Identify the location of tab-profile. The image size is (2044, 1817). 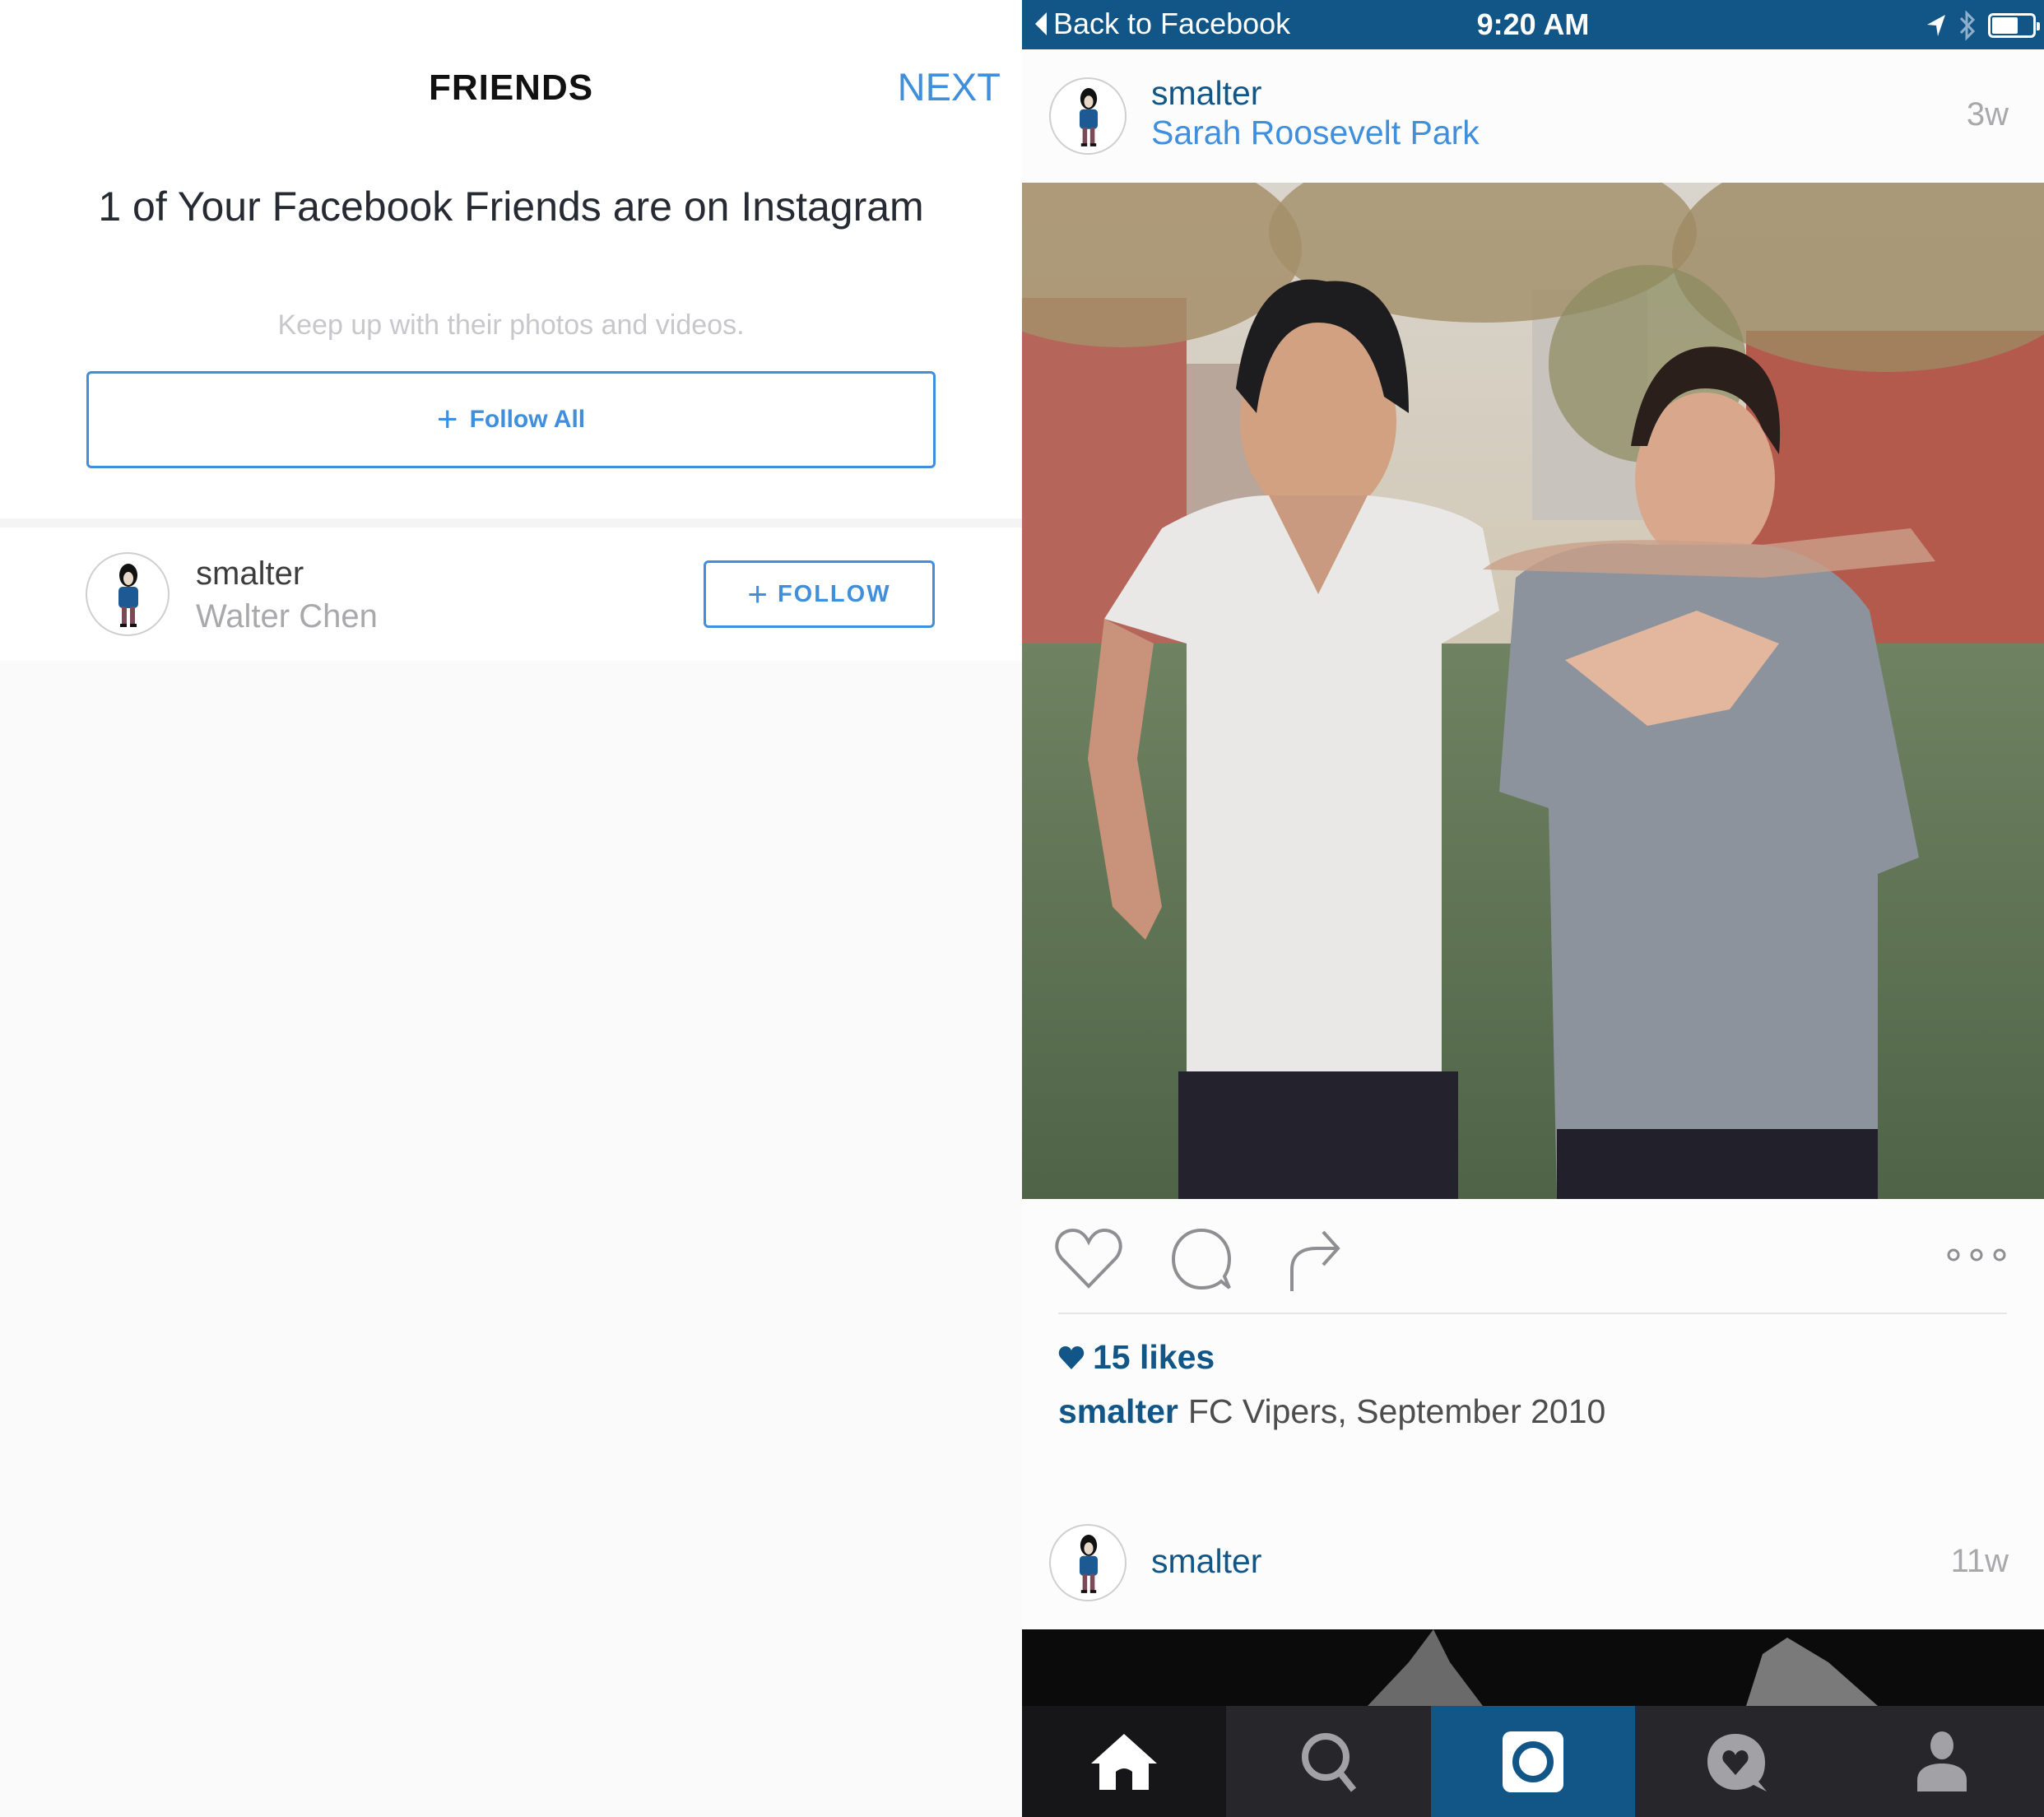
(1941, 1761).